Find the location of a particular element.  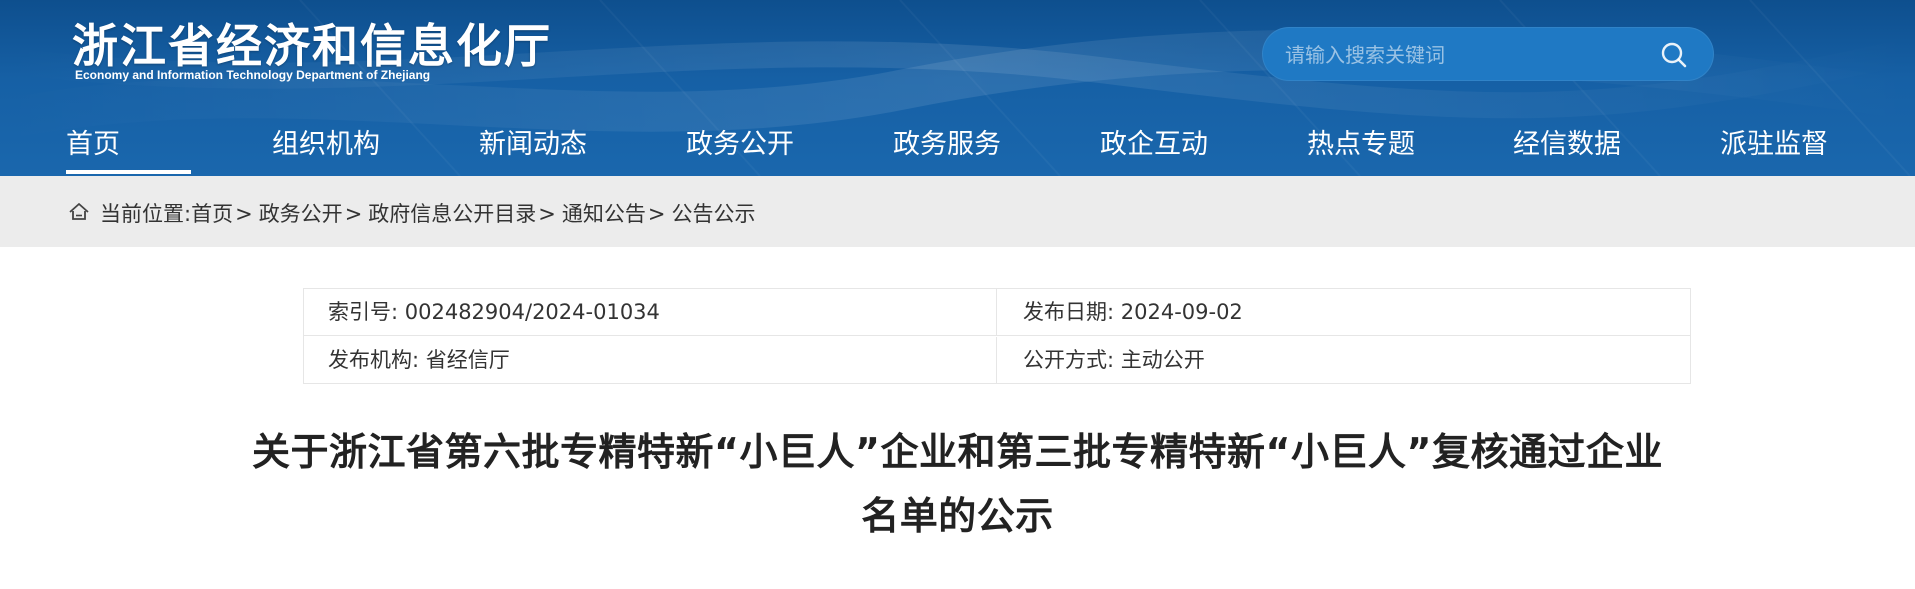

nav-item-government-affairs: 政务公开 is located at coordinates (740, 149).